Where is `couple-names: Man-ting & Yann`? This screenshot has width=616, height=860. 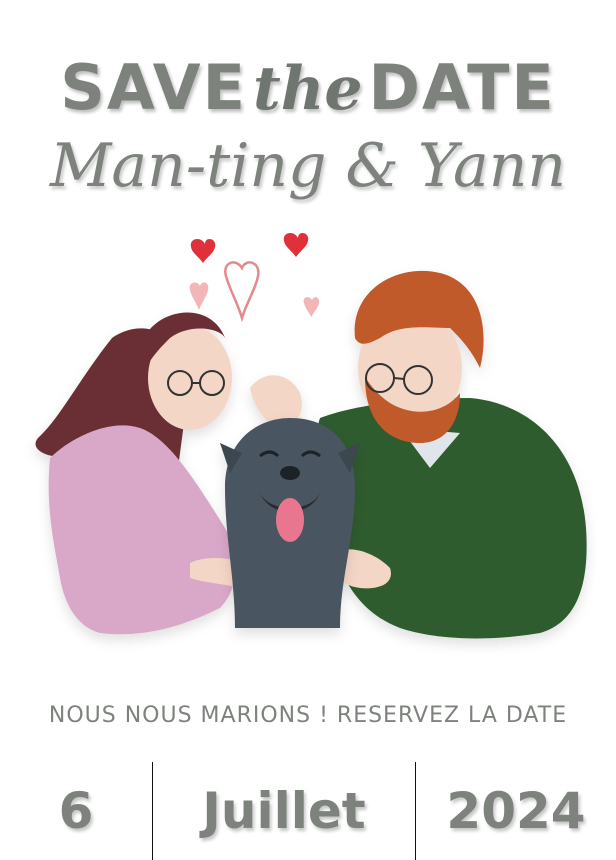 couple-names: Man-ting & Yann is located at coordinates (308, 166).